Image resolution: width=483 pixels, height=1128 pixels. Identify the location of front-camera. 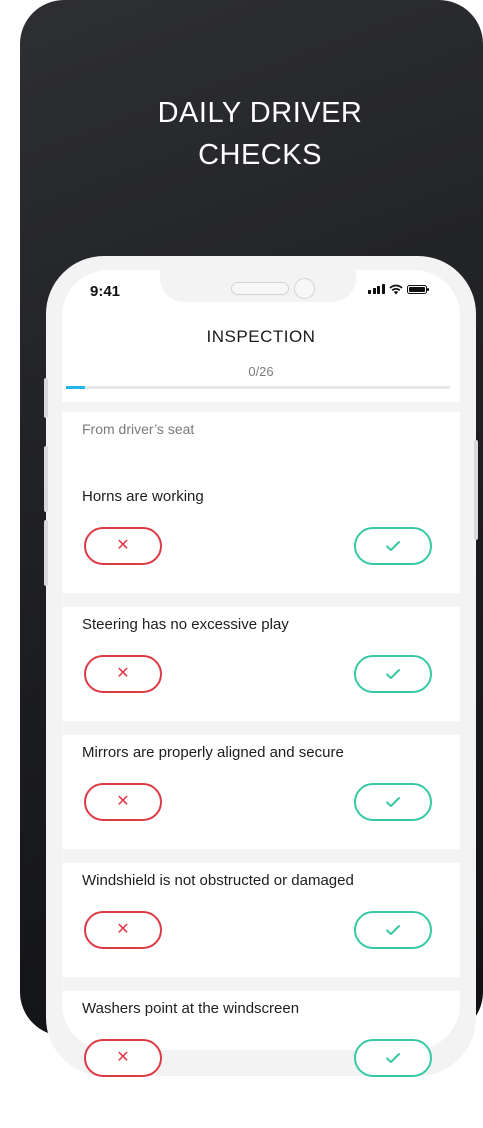
(304, 288).